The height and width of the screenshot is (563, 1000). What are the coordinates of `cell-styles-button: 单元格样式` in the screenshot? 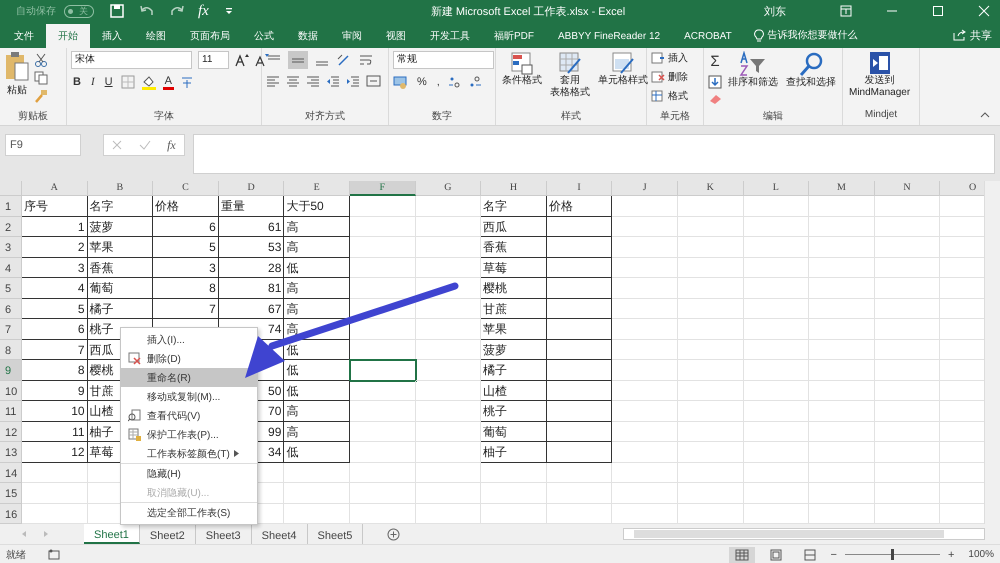 It's located at (623, 69).